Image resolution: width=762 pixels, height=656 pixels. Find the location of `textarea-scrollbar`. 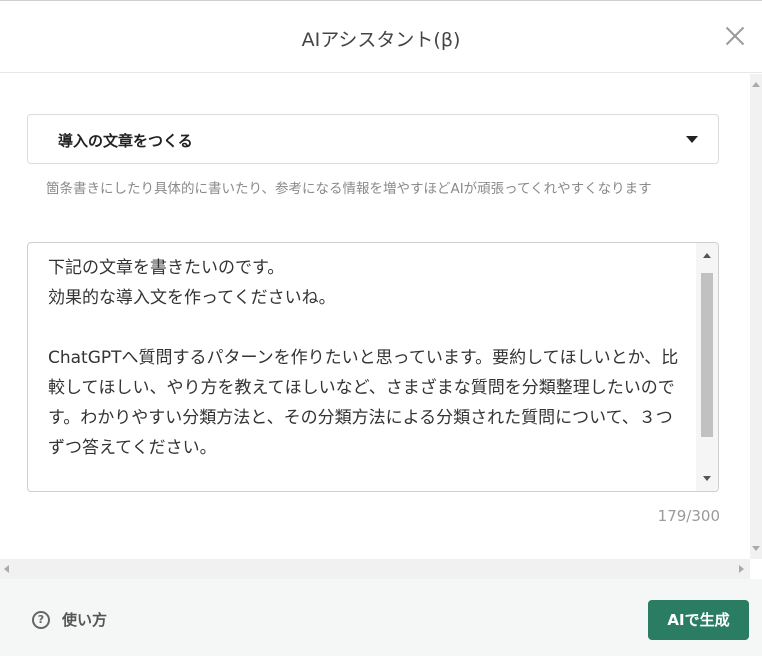

textarea-scrollbar is located at coordinates (707, 367).